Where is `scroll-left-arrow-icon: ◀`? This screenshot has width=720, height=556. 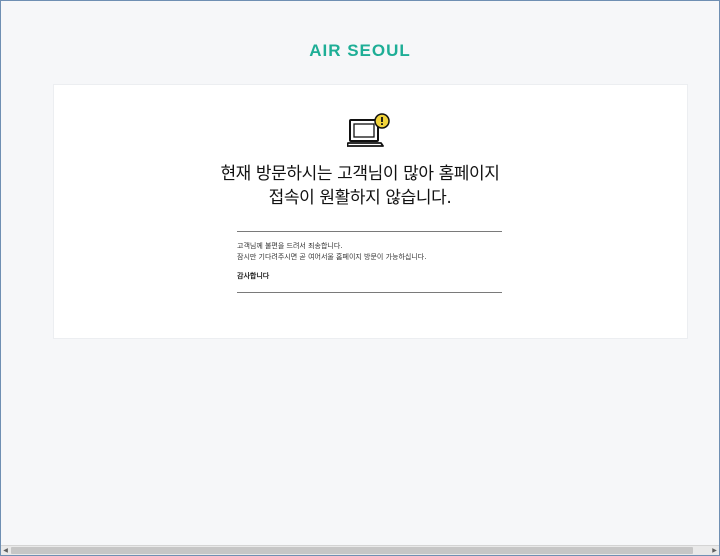
scroll-left-arrow-icon: ◀ is located at coordinates (5, 550).